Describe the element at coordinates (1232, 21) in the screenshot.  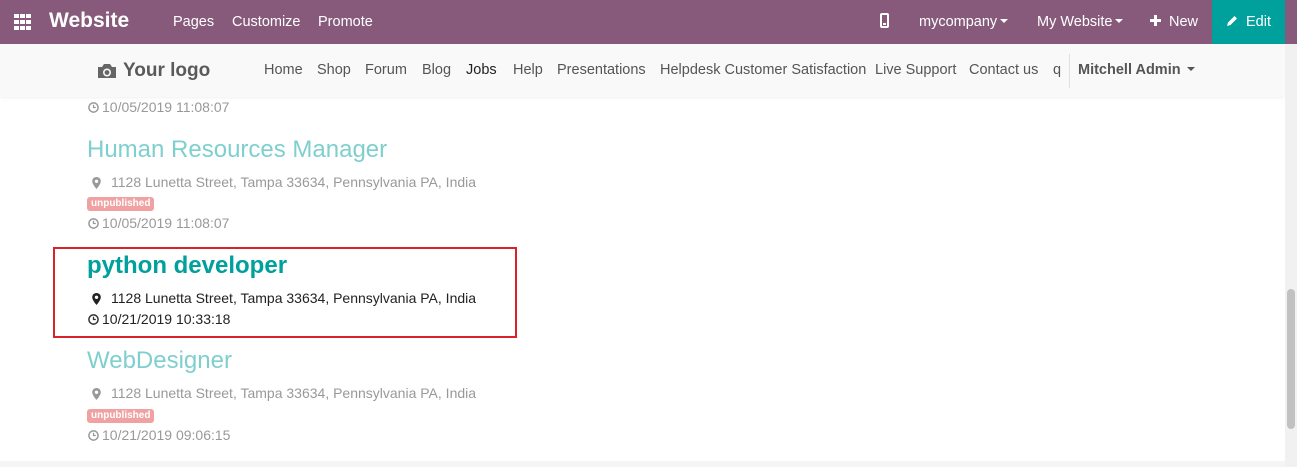
I see `pencil-icon` at that location.